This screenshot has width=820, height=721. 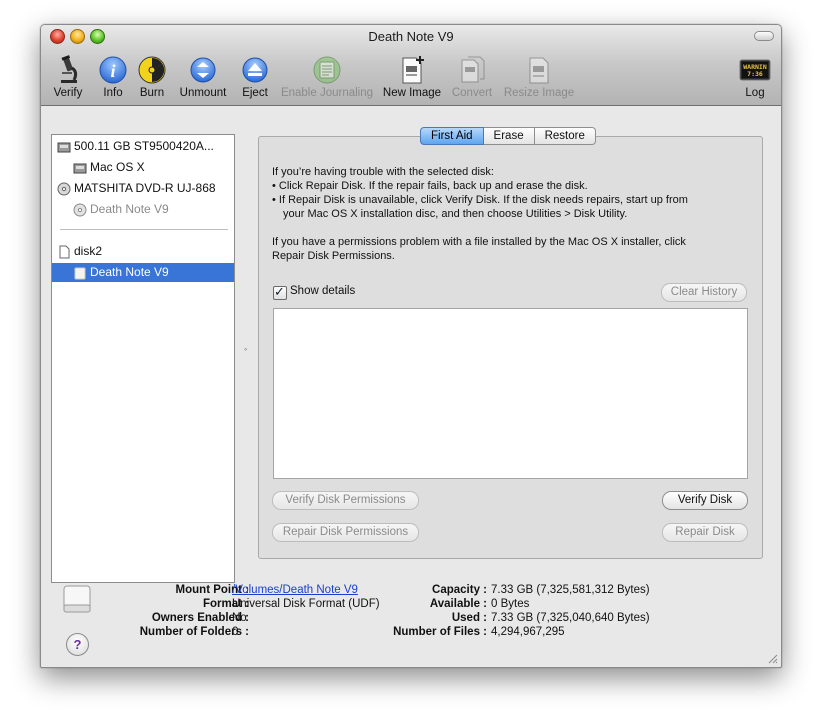 What do you see at coordinates (510, 393) in the screenshot?
I see `details-log-area` at bounding box center [510, 393].